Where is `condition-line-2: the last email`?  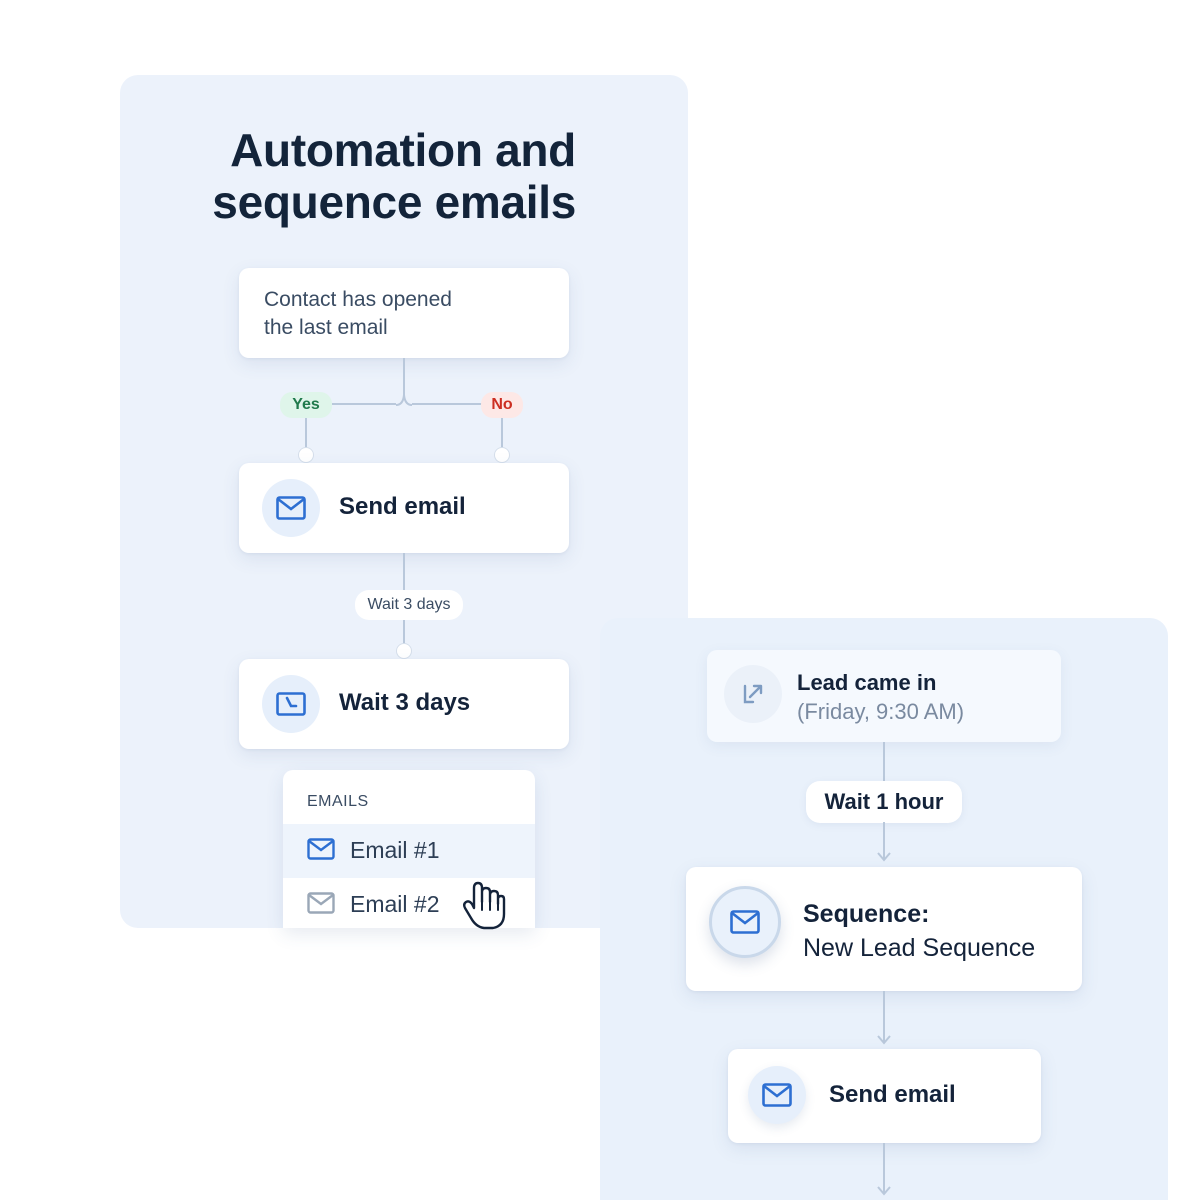
condition-line-2: the last email is located at coordinates (326, 327).